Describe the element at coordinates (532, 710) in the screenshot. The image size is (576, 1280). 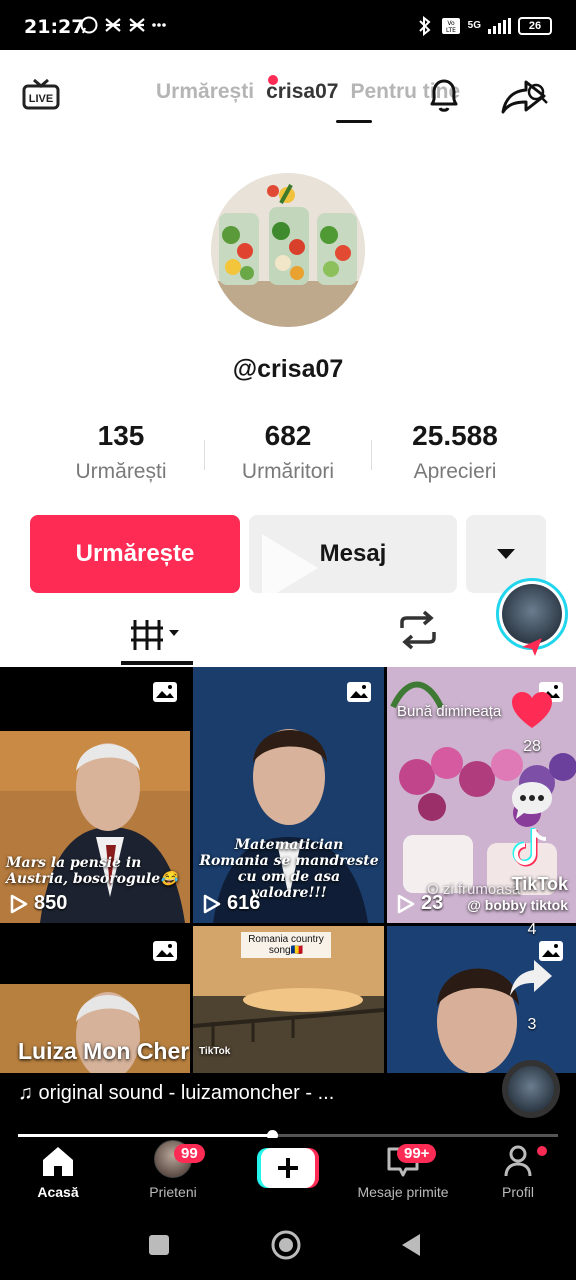
I see `heart-icon` at that location.